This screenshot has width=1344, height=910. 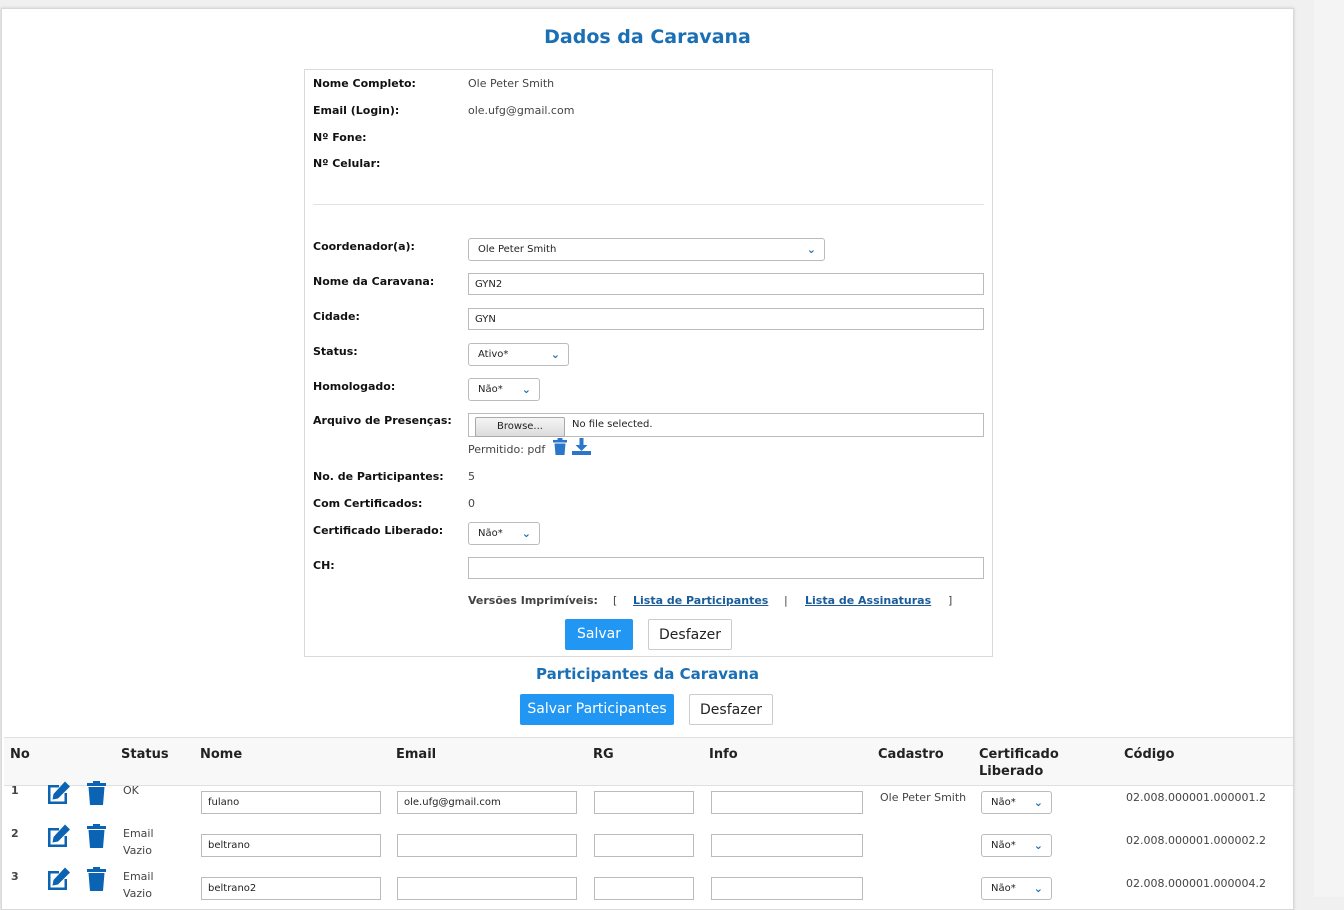 What do you see at coordinates (504, 533) in the screenshot?
I see `certificado-liberado-select: Não* ⌄` at bounding box center [504, 533].